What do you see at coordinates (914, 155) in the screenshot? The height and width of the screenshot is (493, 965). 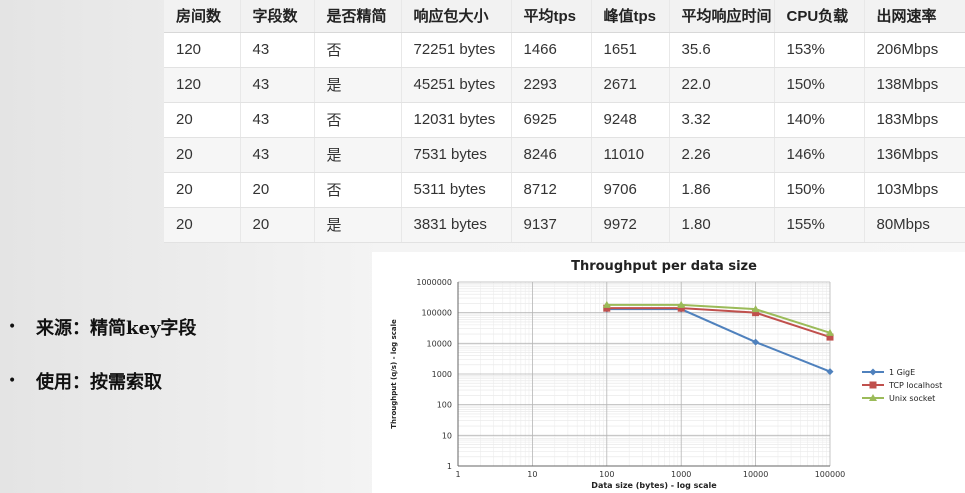 I see `table-cell: 136Mbps` at bounding box center [914, 155].